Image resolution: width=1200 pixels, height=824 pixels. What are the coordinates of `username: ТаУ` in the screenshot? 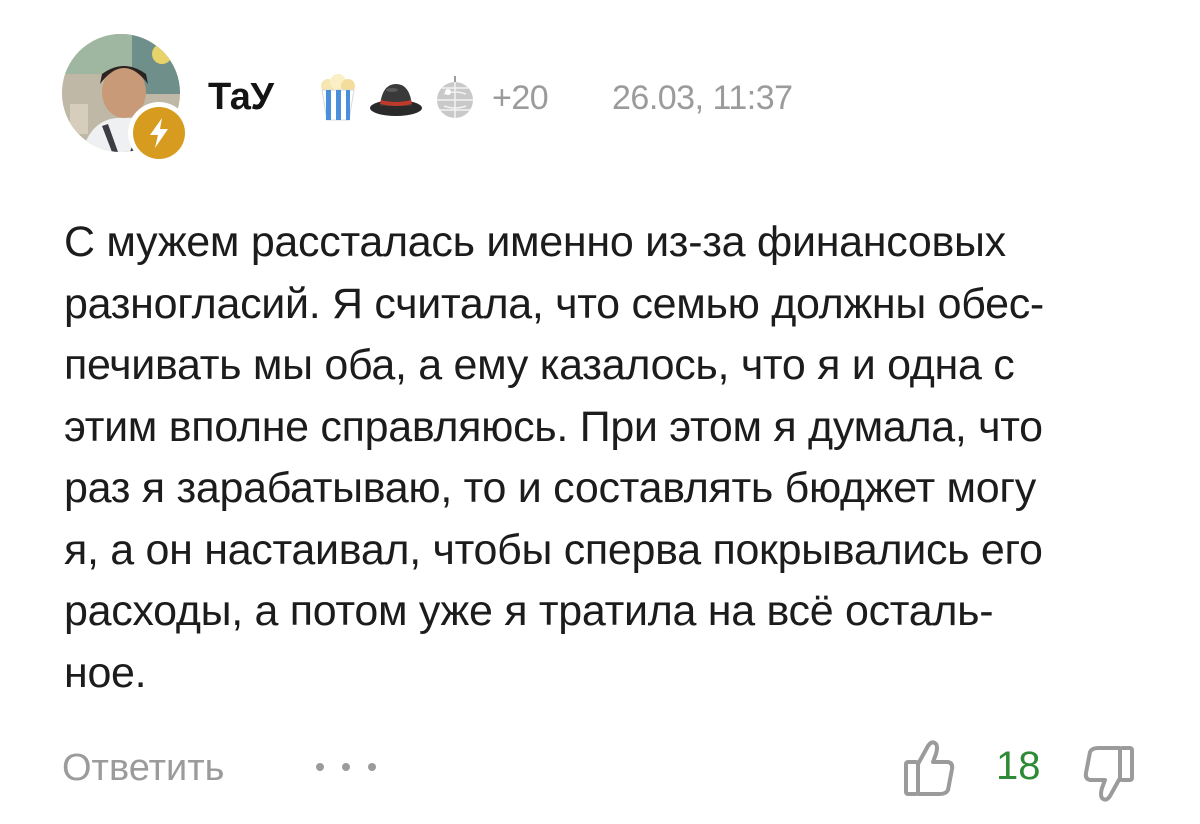 It's located at (241, 97).